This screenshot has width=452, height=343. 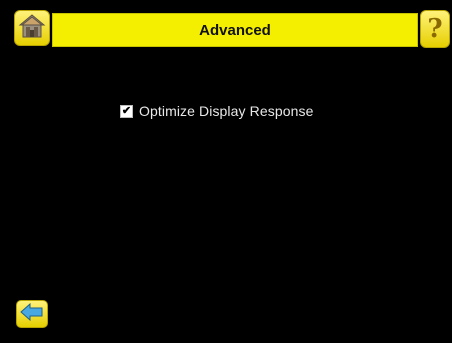 I want to click on title-bar: Advanced, so click(x=235, y=30).